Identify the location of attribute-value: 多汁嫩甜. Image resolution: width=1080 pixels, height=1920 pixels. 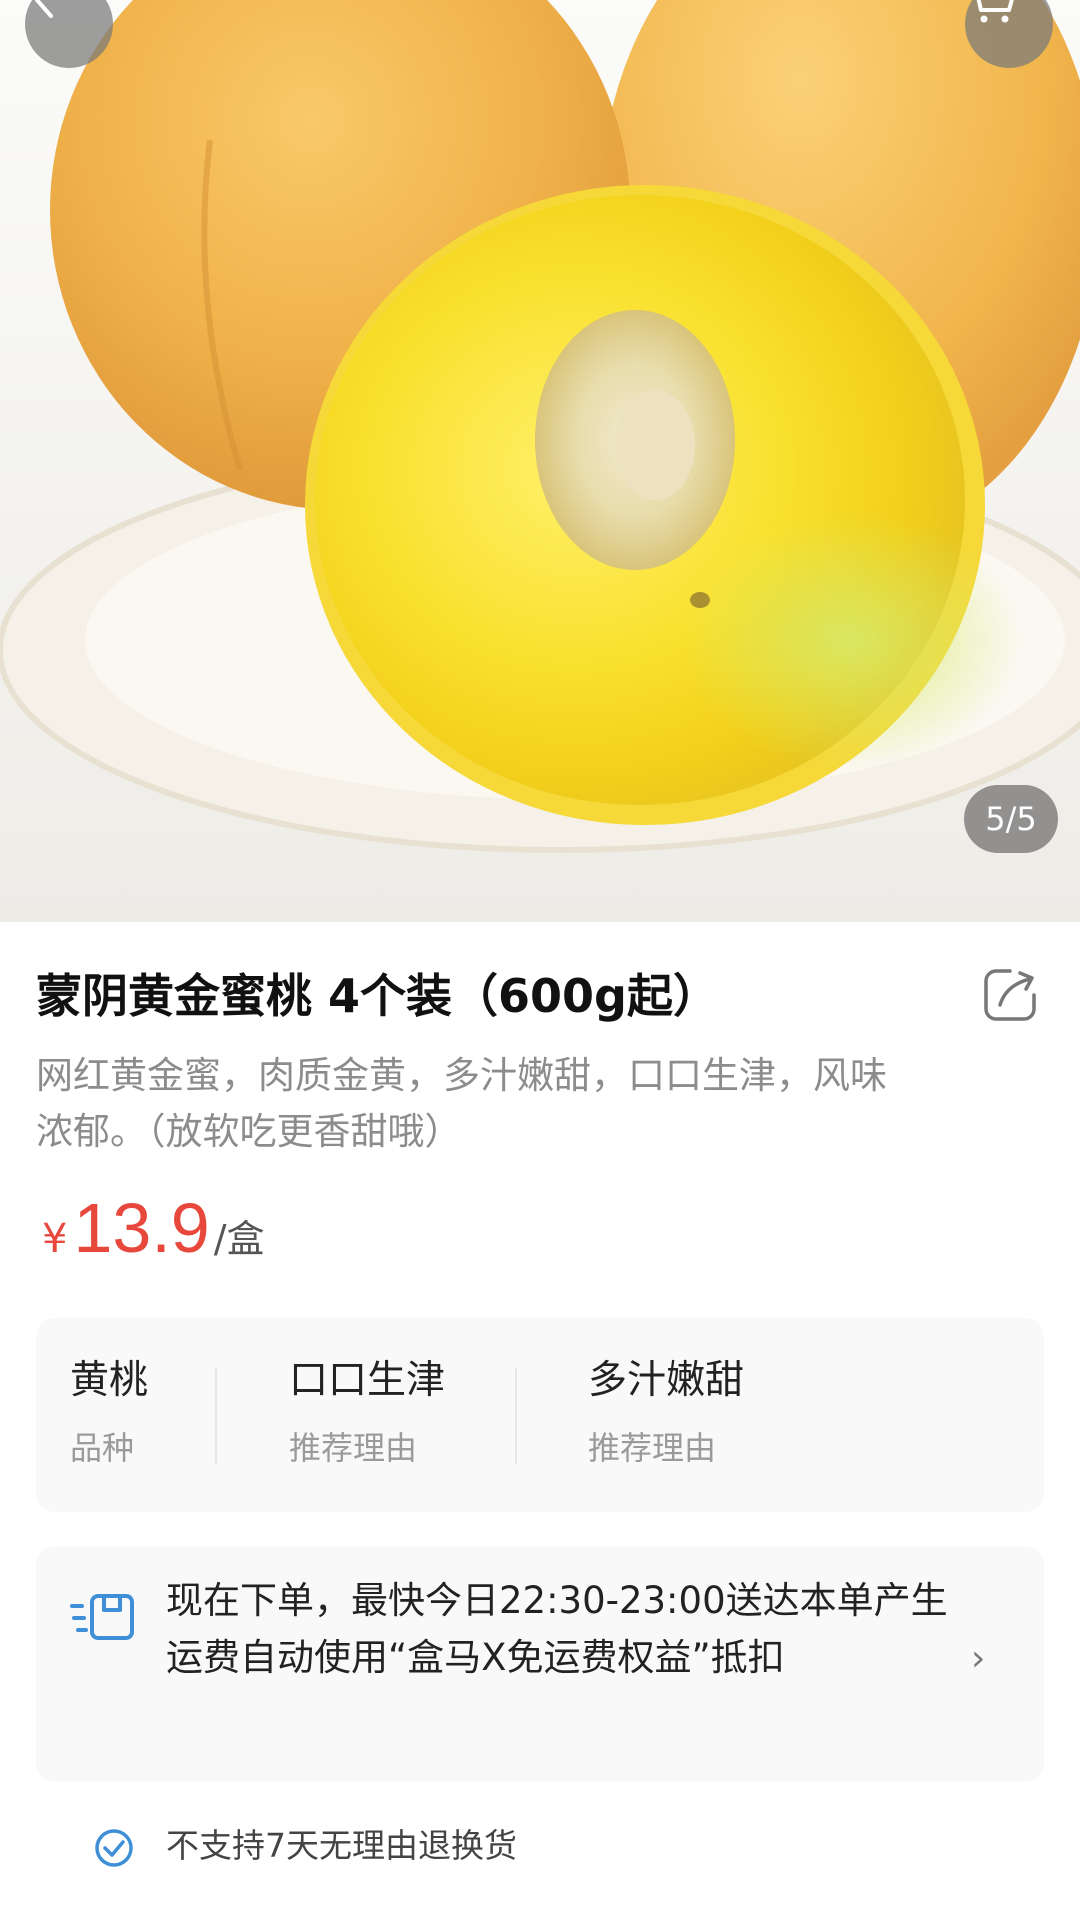
(666, 1380).